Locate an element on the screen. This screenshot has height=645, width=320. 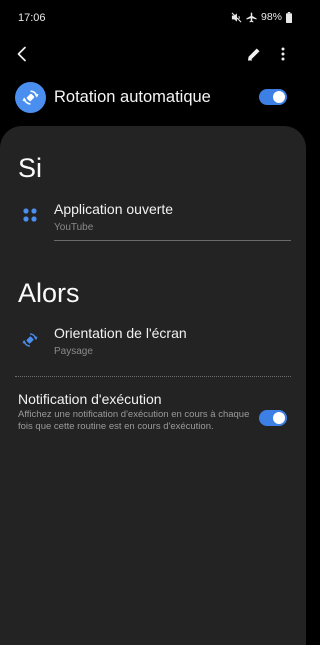
toolbar is located at coordinates (153, 54).